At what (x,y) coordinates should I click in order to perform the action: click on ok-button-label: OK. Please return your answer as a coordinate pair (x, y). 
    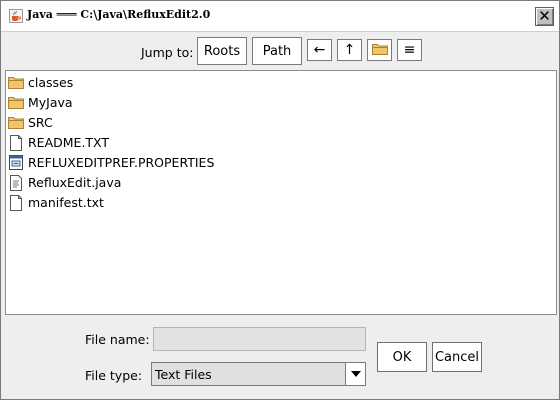
    Looking at the image, I should click on (402, 357).